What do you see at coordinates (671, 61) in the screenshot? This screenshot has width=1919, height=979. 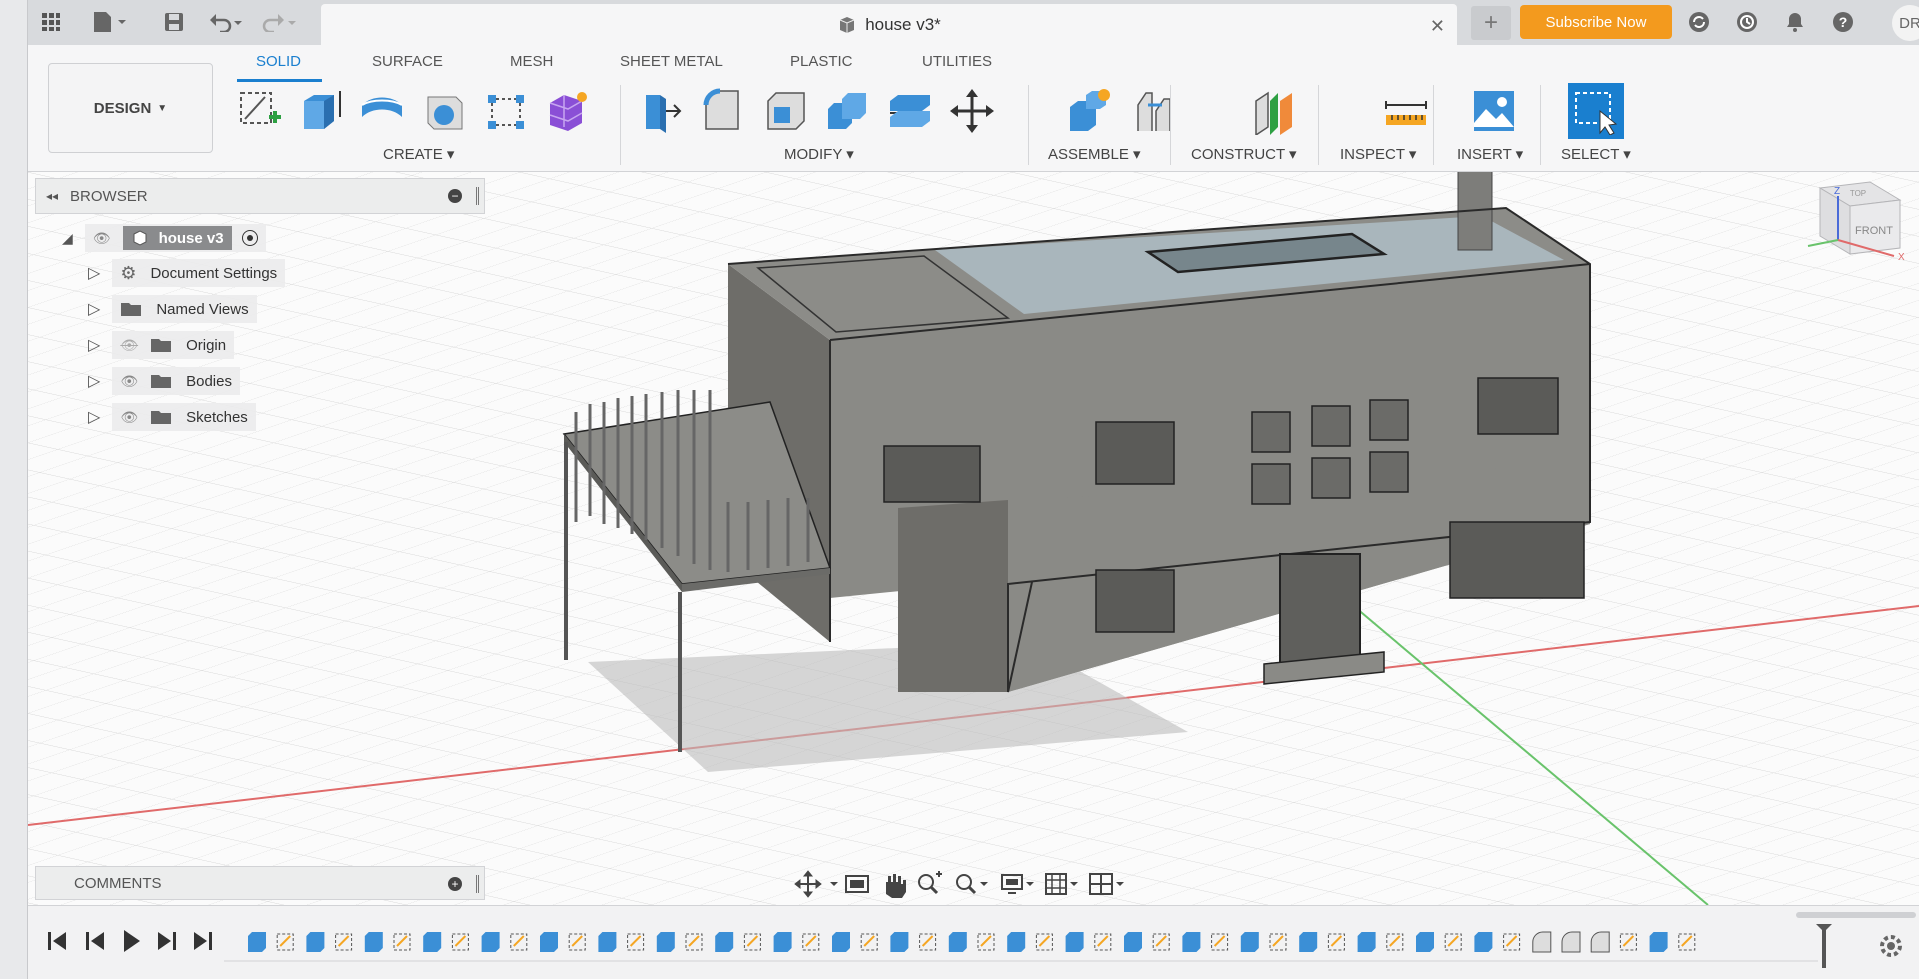 I see `tab-sheet-metal: SHEET METAL` at bounding box center [671, 61].